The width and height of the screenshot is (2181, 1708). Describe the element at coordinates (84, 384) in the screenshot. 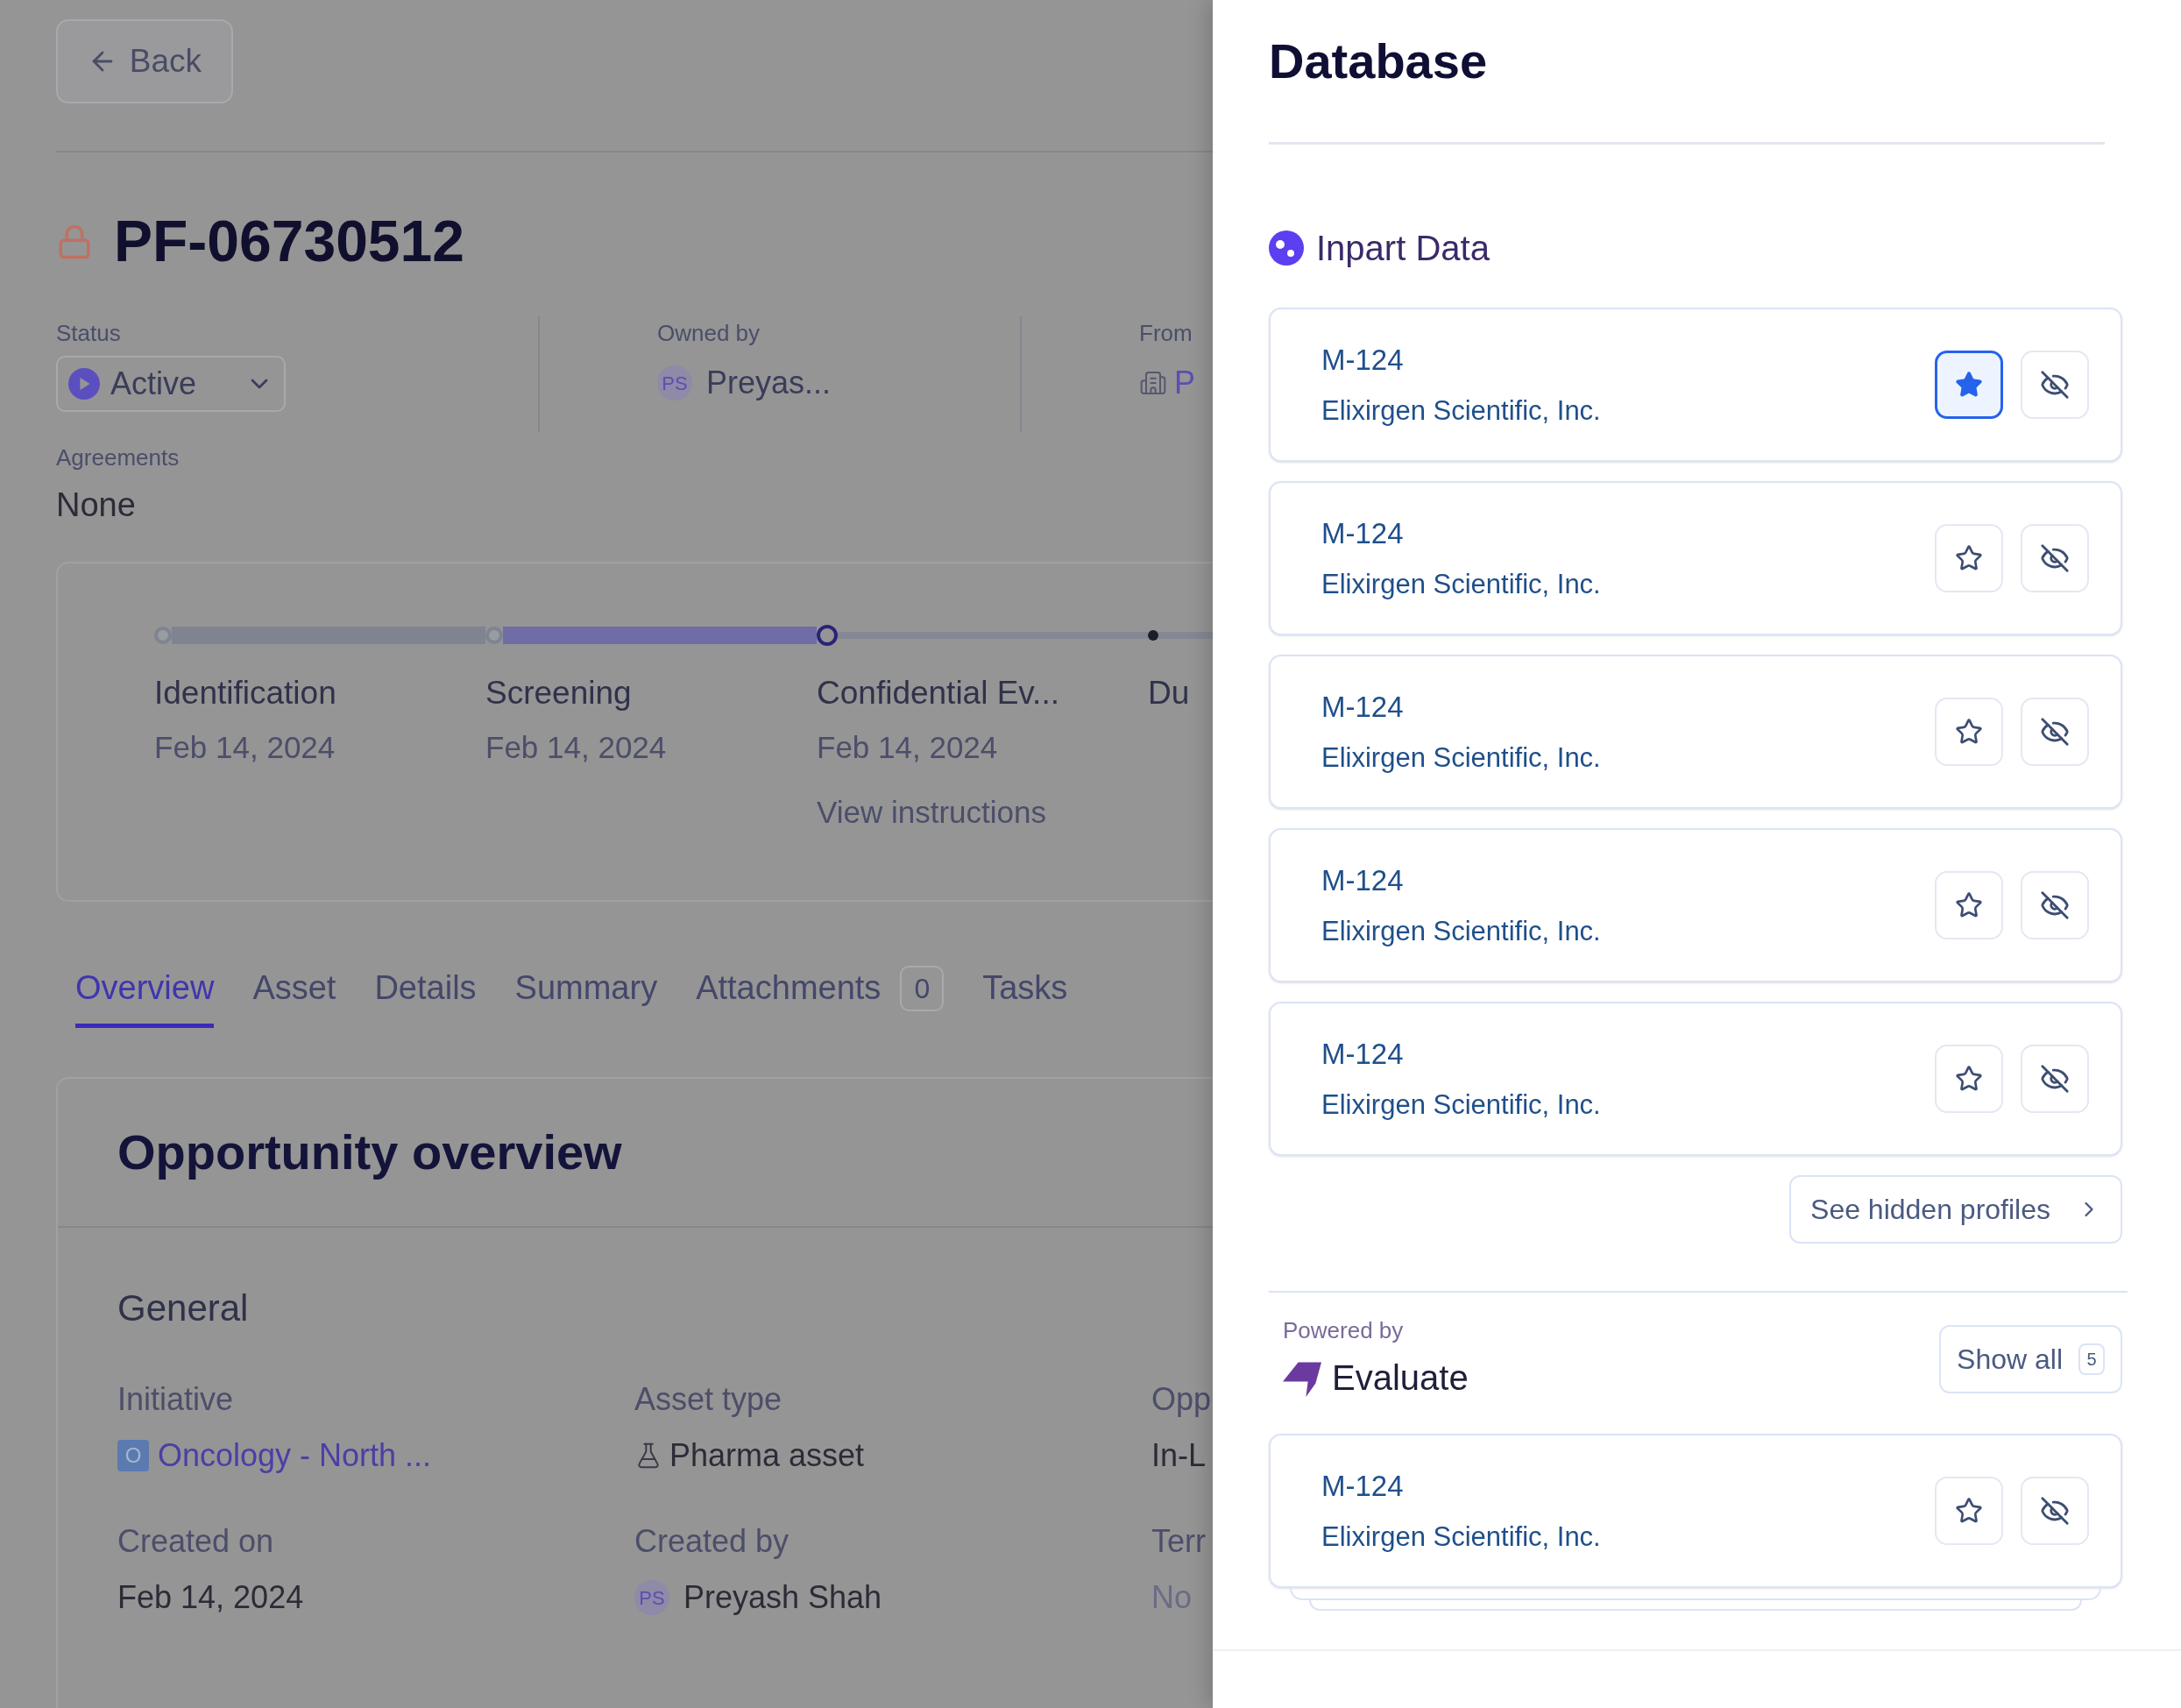

I see `play-icon` at that location.